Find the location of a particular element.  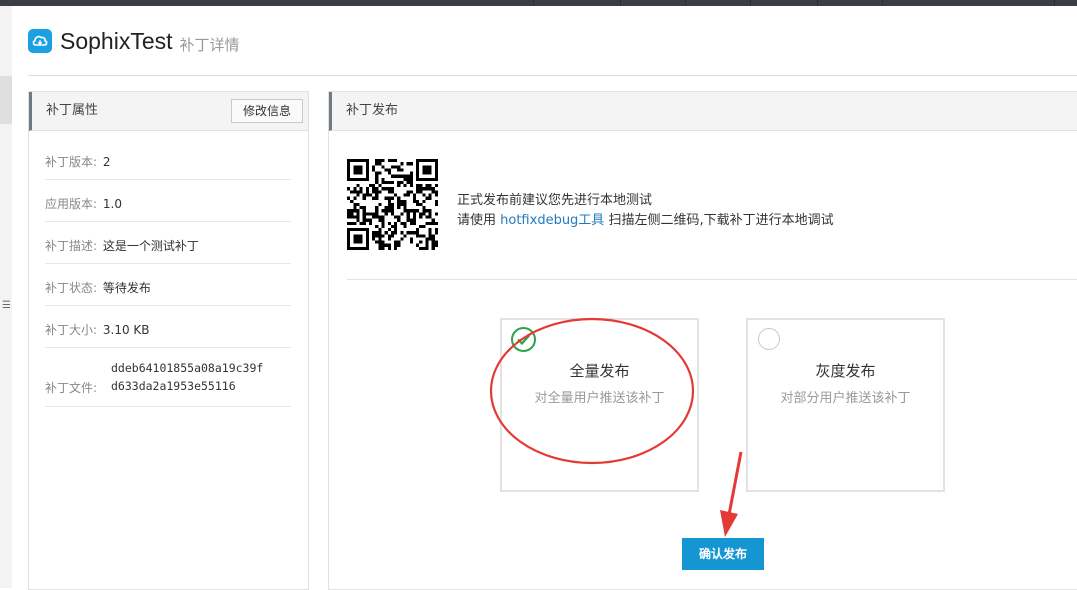

edit-info-button: 修改信息 is located at coordinates (266, 111).